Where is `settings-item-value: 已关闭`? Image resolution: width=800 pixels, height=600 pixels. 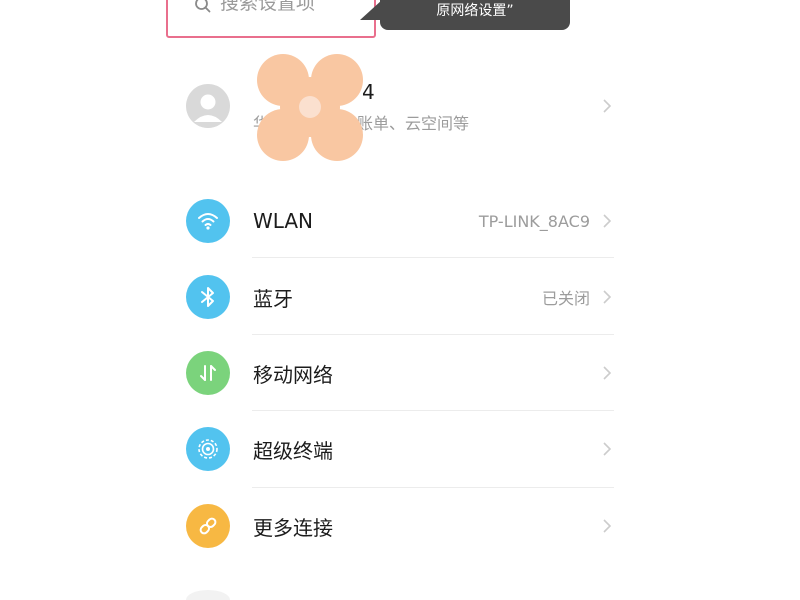 settings-item-value: 已关闭 is located at coordinates (565, 298).